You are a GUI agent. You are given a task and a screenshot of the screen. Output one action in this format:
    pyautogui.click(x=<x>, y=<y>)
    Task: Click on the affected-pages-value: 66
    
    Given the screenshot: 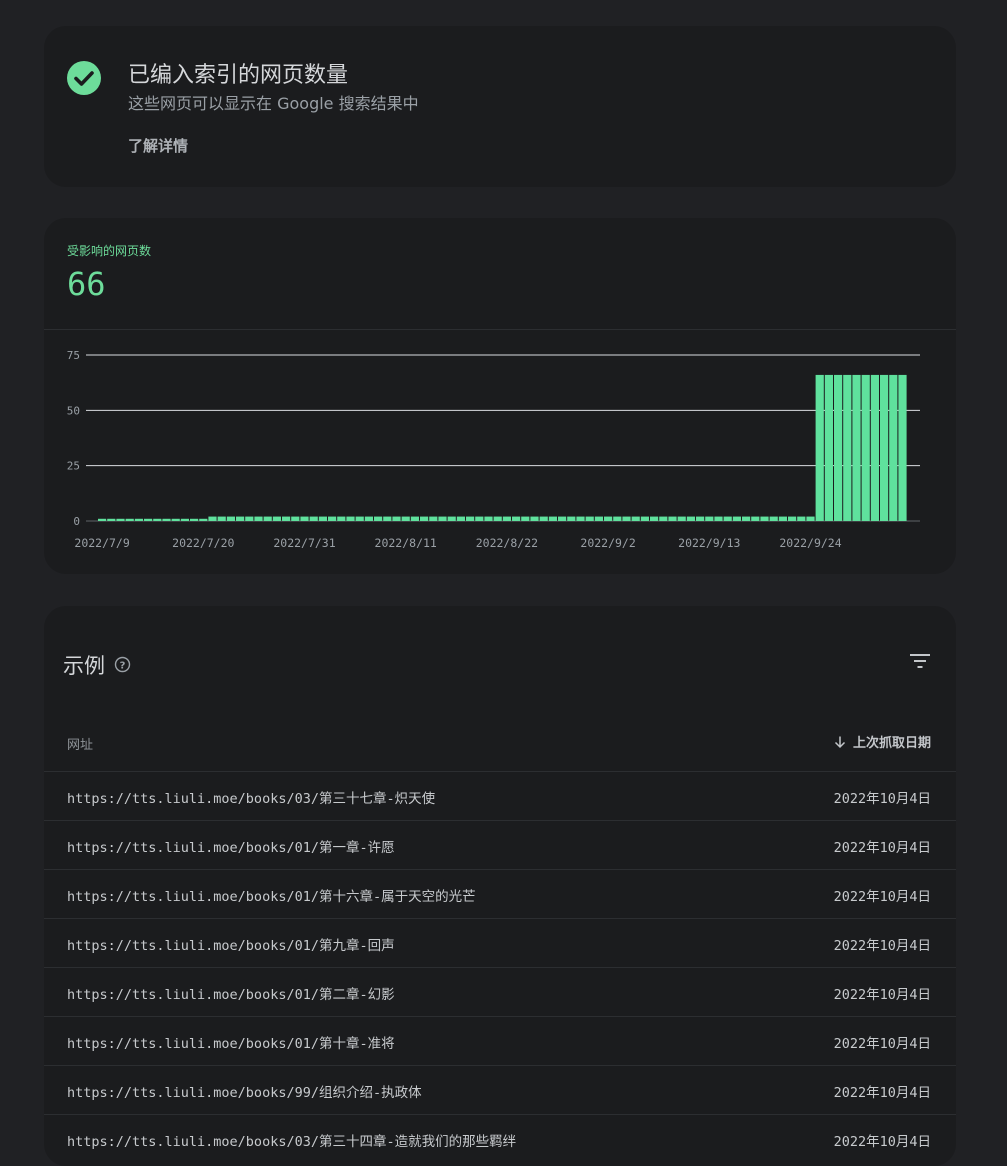 What is the action you would take?
    pyautogui.click(x=86, y=284)
    